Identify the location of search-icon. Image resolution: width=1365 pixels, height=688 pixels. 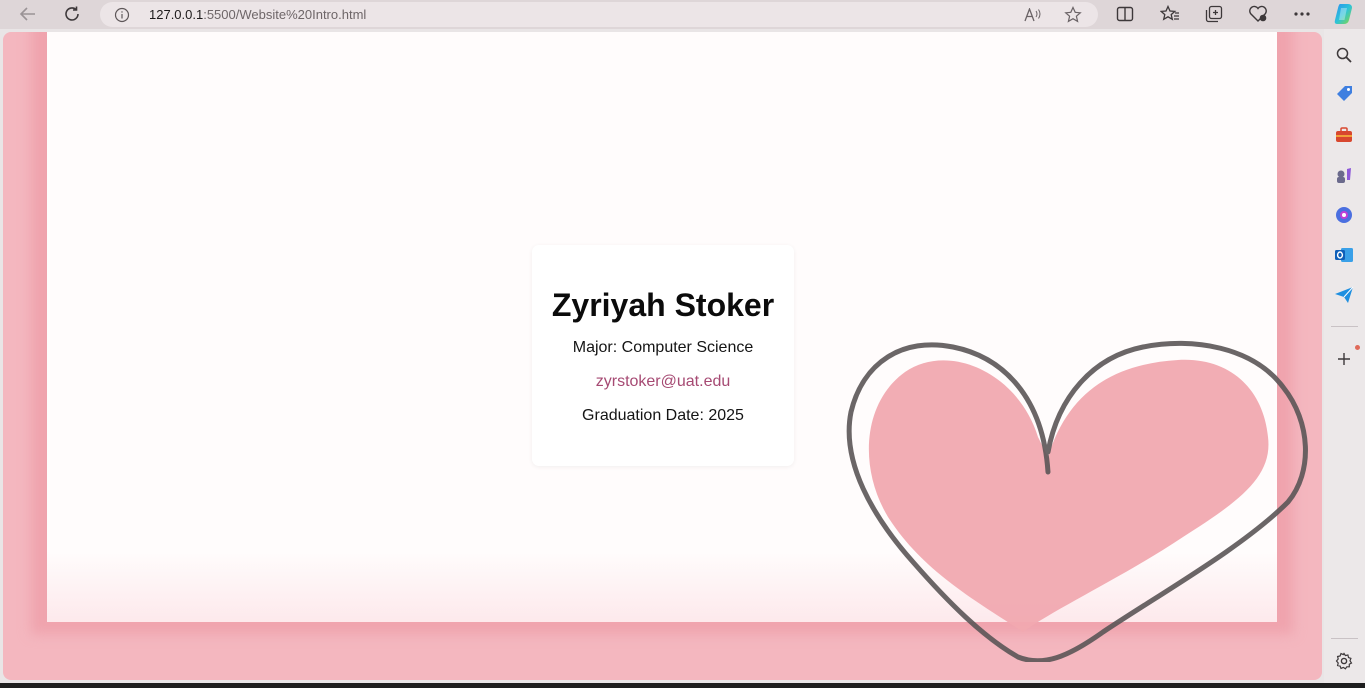
(1344, 55).